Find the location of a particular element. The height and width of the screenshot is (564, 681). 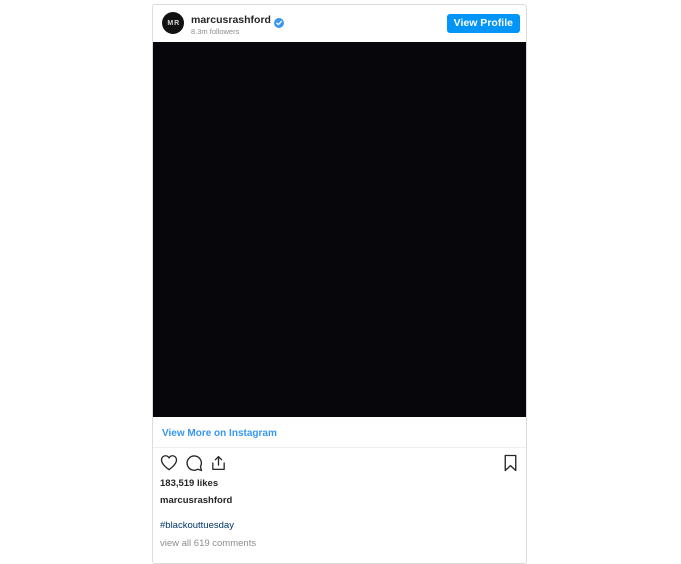

action-bar is located at coordinates (339, 463).